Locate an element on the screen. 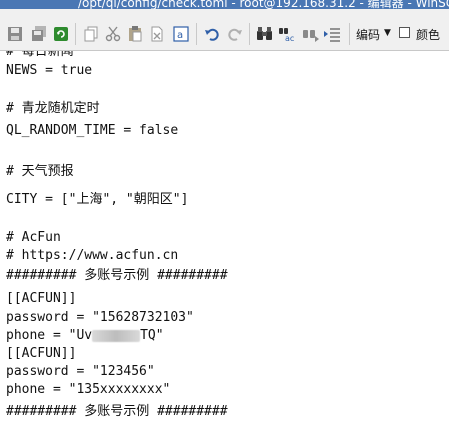 The width and height of the screenshot is (449, 444). editor-line: # AcFun is located at coordinates (33, 237).